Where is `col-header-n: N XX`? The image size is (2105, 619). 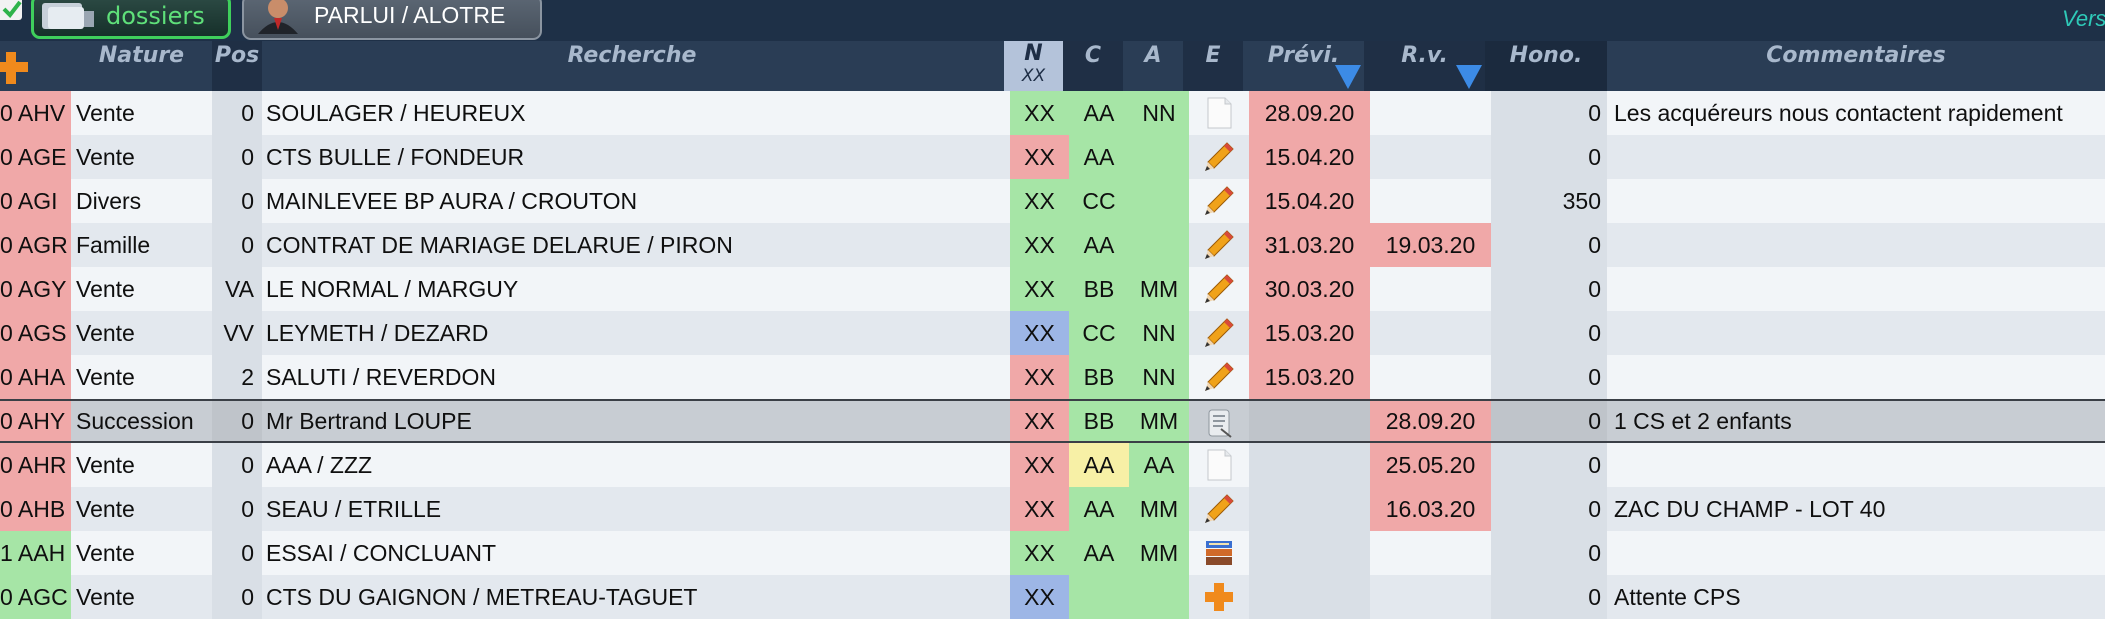
col-header-n: N XX is located at coordinates (1033, 66).